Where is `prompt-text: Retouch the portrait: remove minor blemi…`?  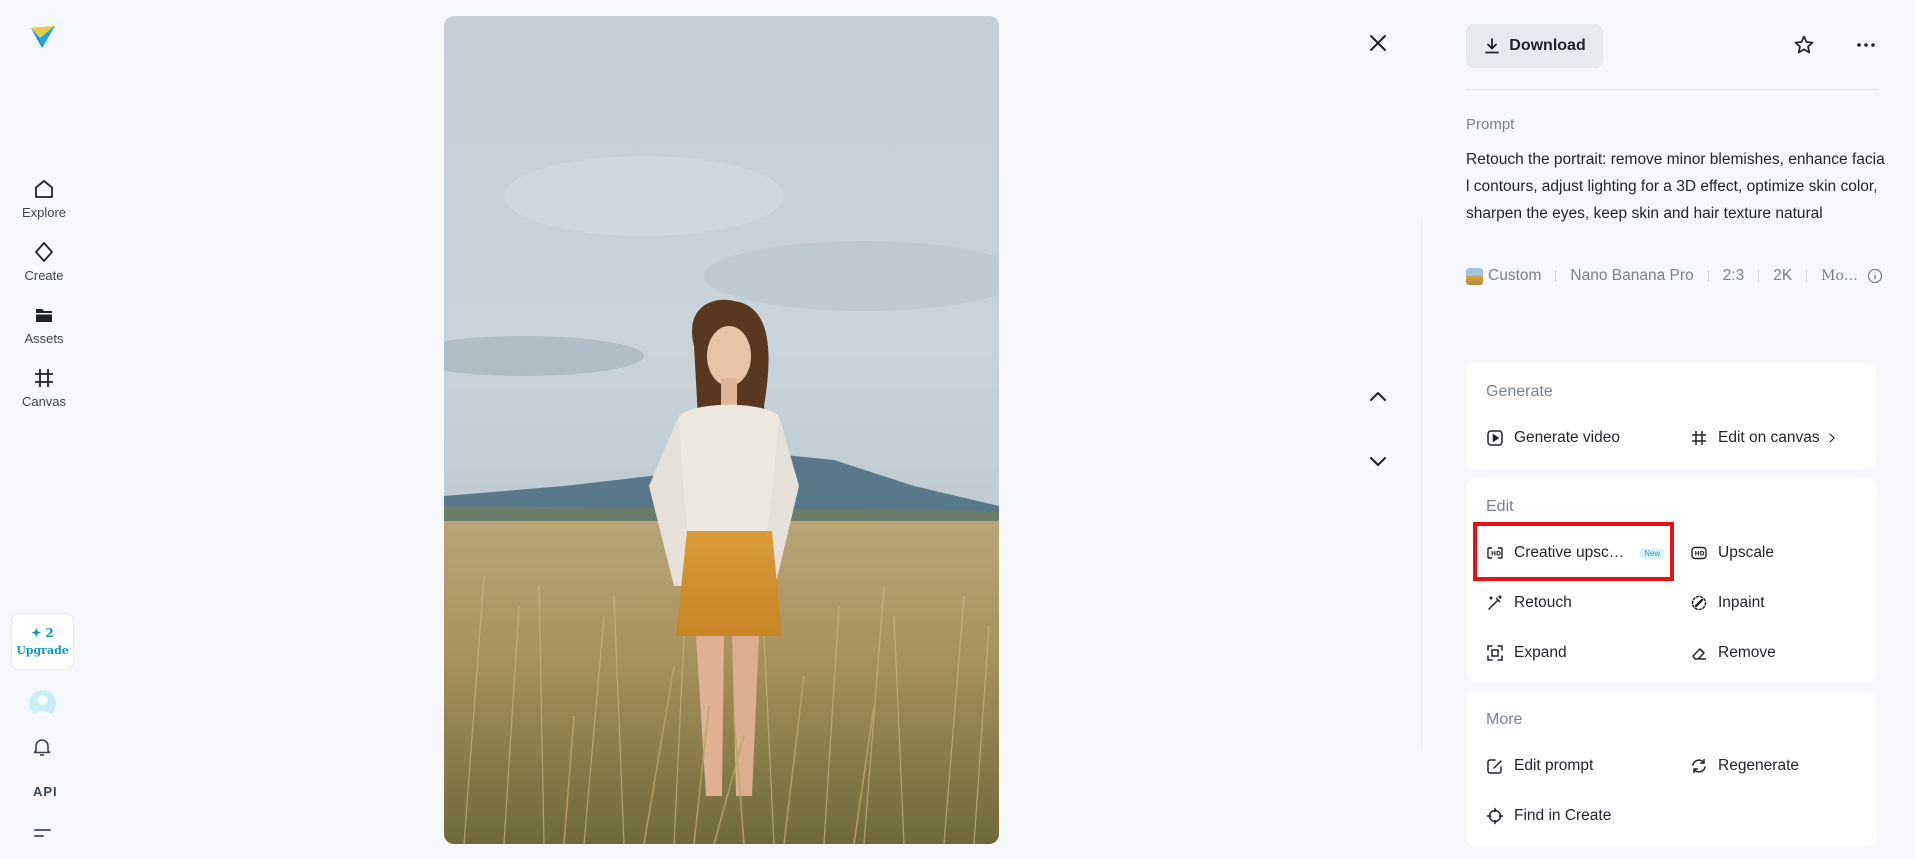 prompt-text: Retouch the portrait: remove minor blemi… is located at coordinates (1675, 186).